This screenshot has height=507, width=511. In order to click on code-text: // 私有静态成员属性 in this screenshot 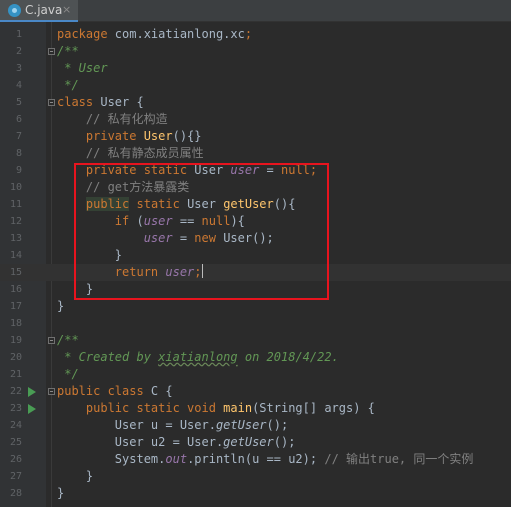, I will do `click(130, 153)`.